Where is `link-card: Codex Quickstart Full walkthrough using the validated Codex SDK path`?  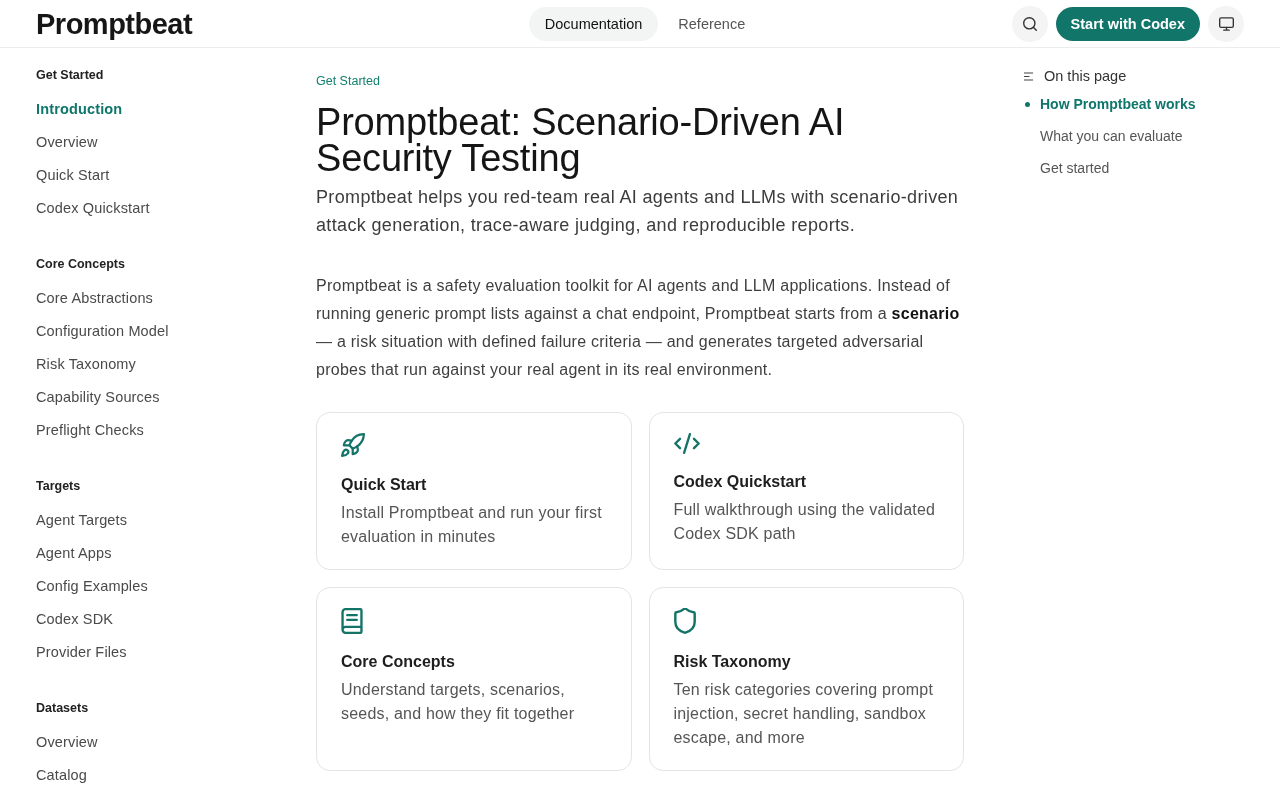
link-card: Codex Quickstart Full walkthrough using the validated Codex SDK path is located at coordinates (806, 491).